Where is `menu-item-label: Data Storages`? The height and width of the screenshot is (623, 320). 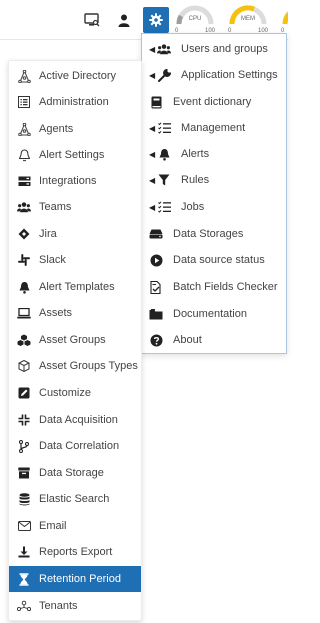
menu-item-label: Data Storages is located at coordinates (208, 234).